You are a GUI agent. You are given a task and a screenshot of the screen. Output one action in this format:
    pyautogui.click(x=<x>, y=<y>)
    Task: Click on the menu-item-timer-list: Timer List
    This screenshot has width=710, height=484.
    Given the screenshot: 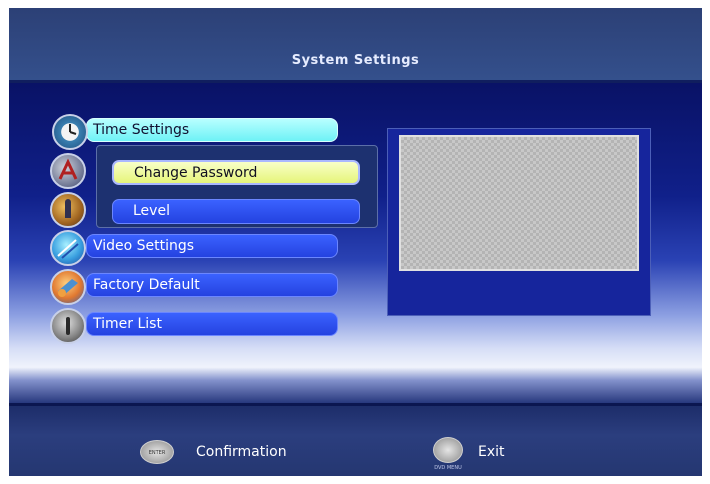 What is the action you would take?
    pyautogui.click(x=212, y=324)
    